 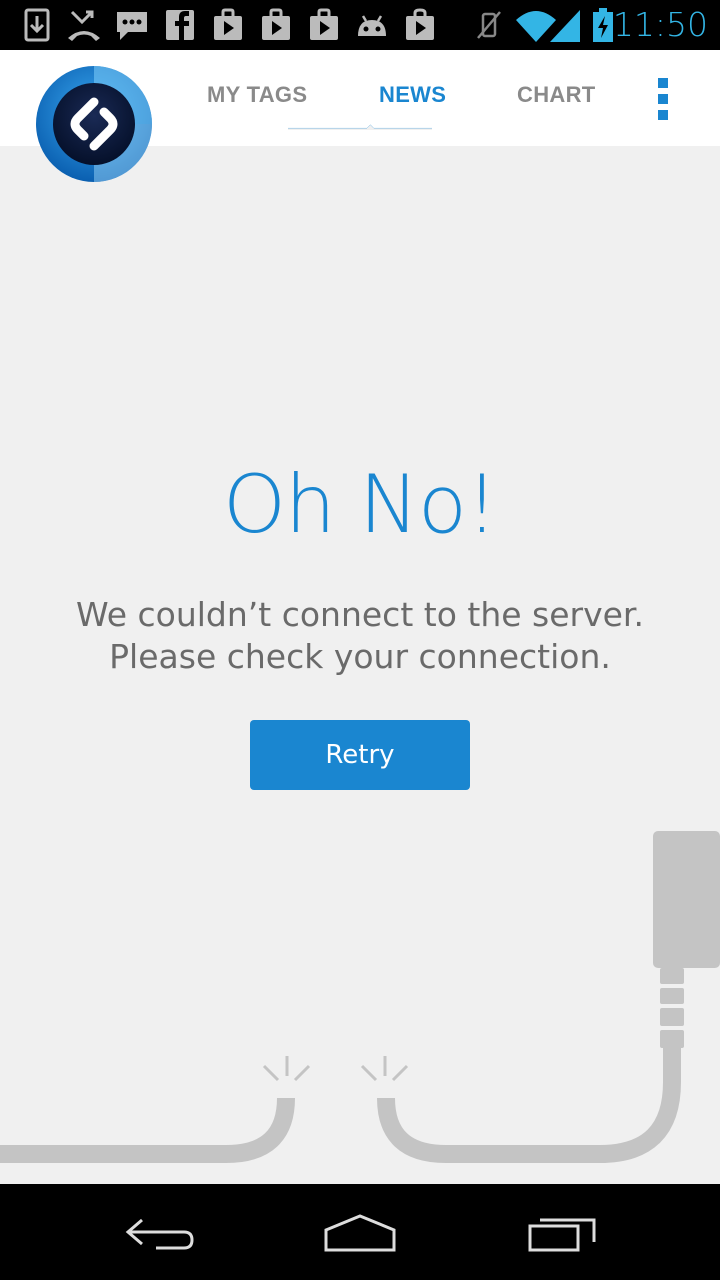 I want to click on signal-icon, so click(x=565, y=26).